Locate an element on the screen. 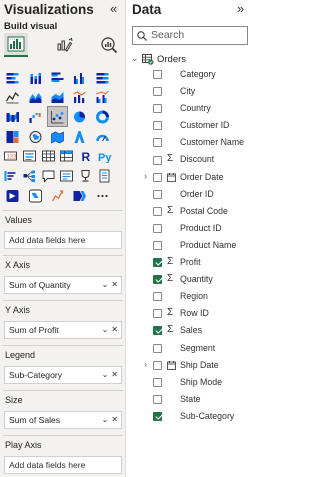  analytics-icon is located at coordinates (109, 45).